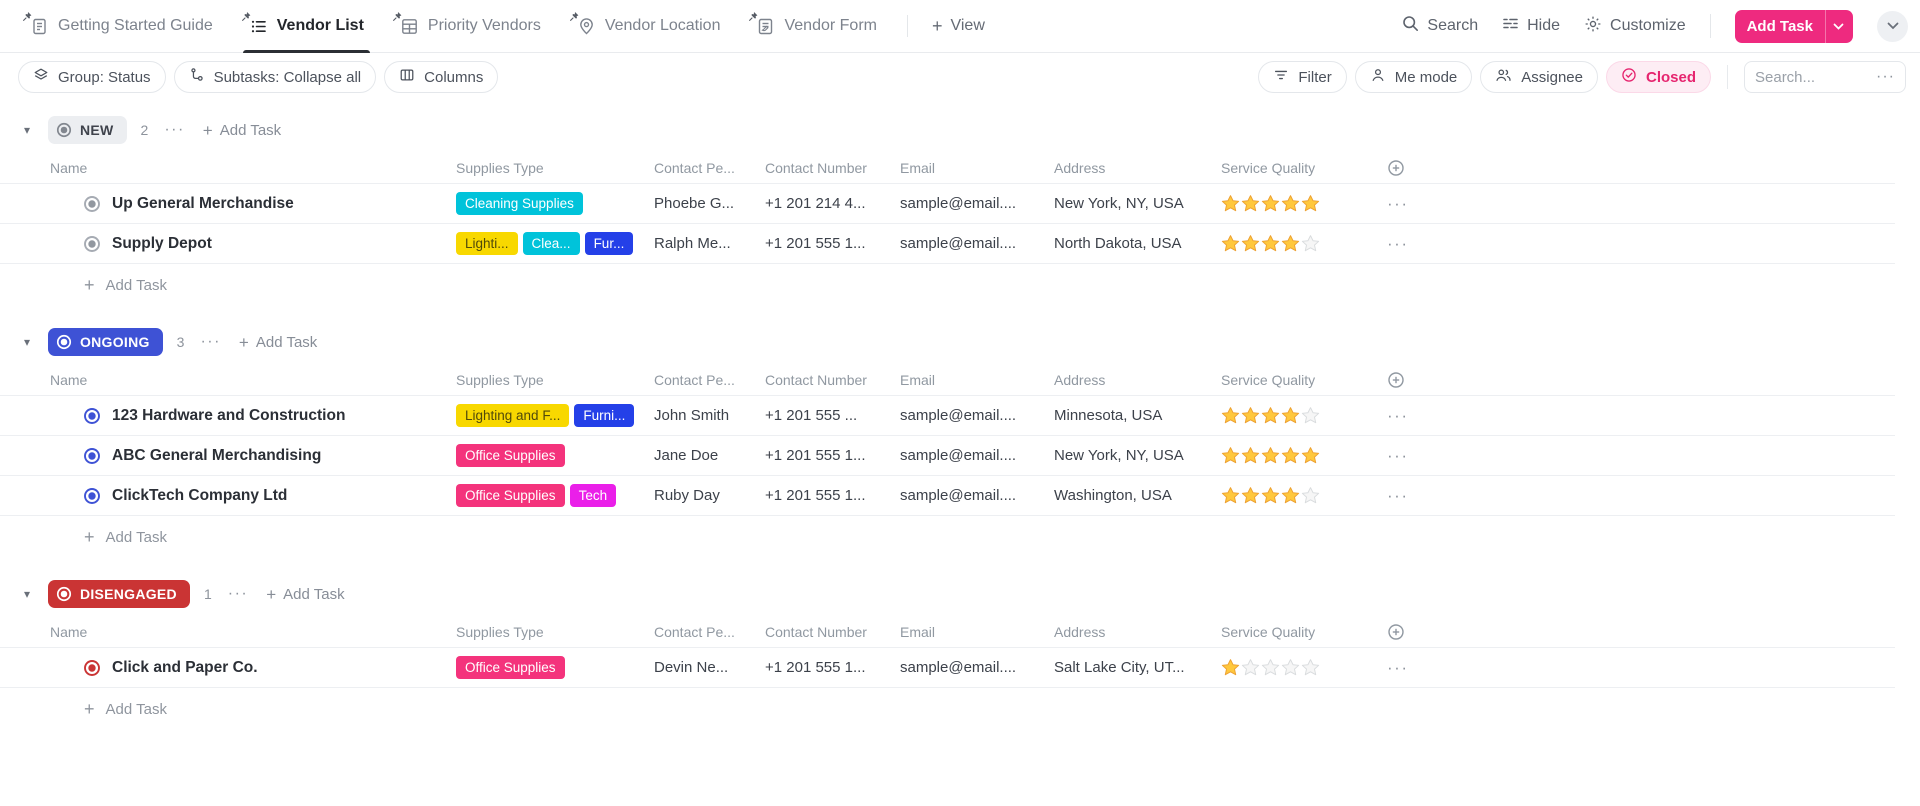 This screenshot has width=1920, height=806. What do you see at coordinates (1635, 26) in the screenshot?
I see `customize-button: Customize` at bounding box center [1635, 26].